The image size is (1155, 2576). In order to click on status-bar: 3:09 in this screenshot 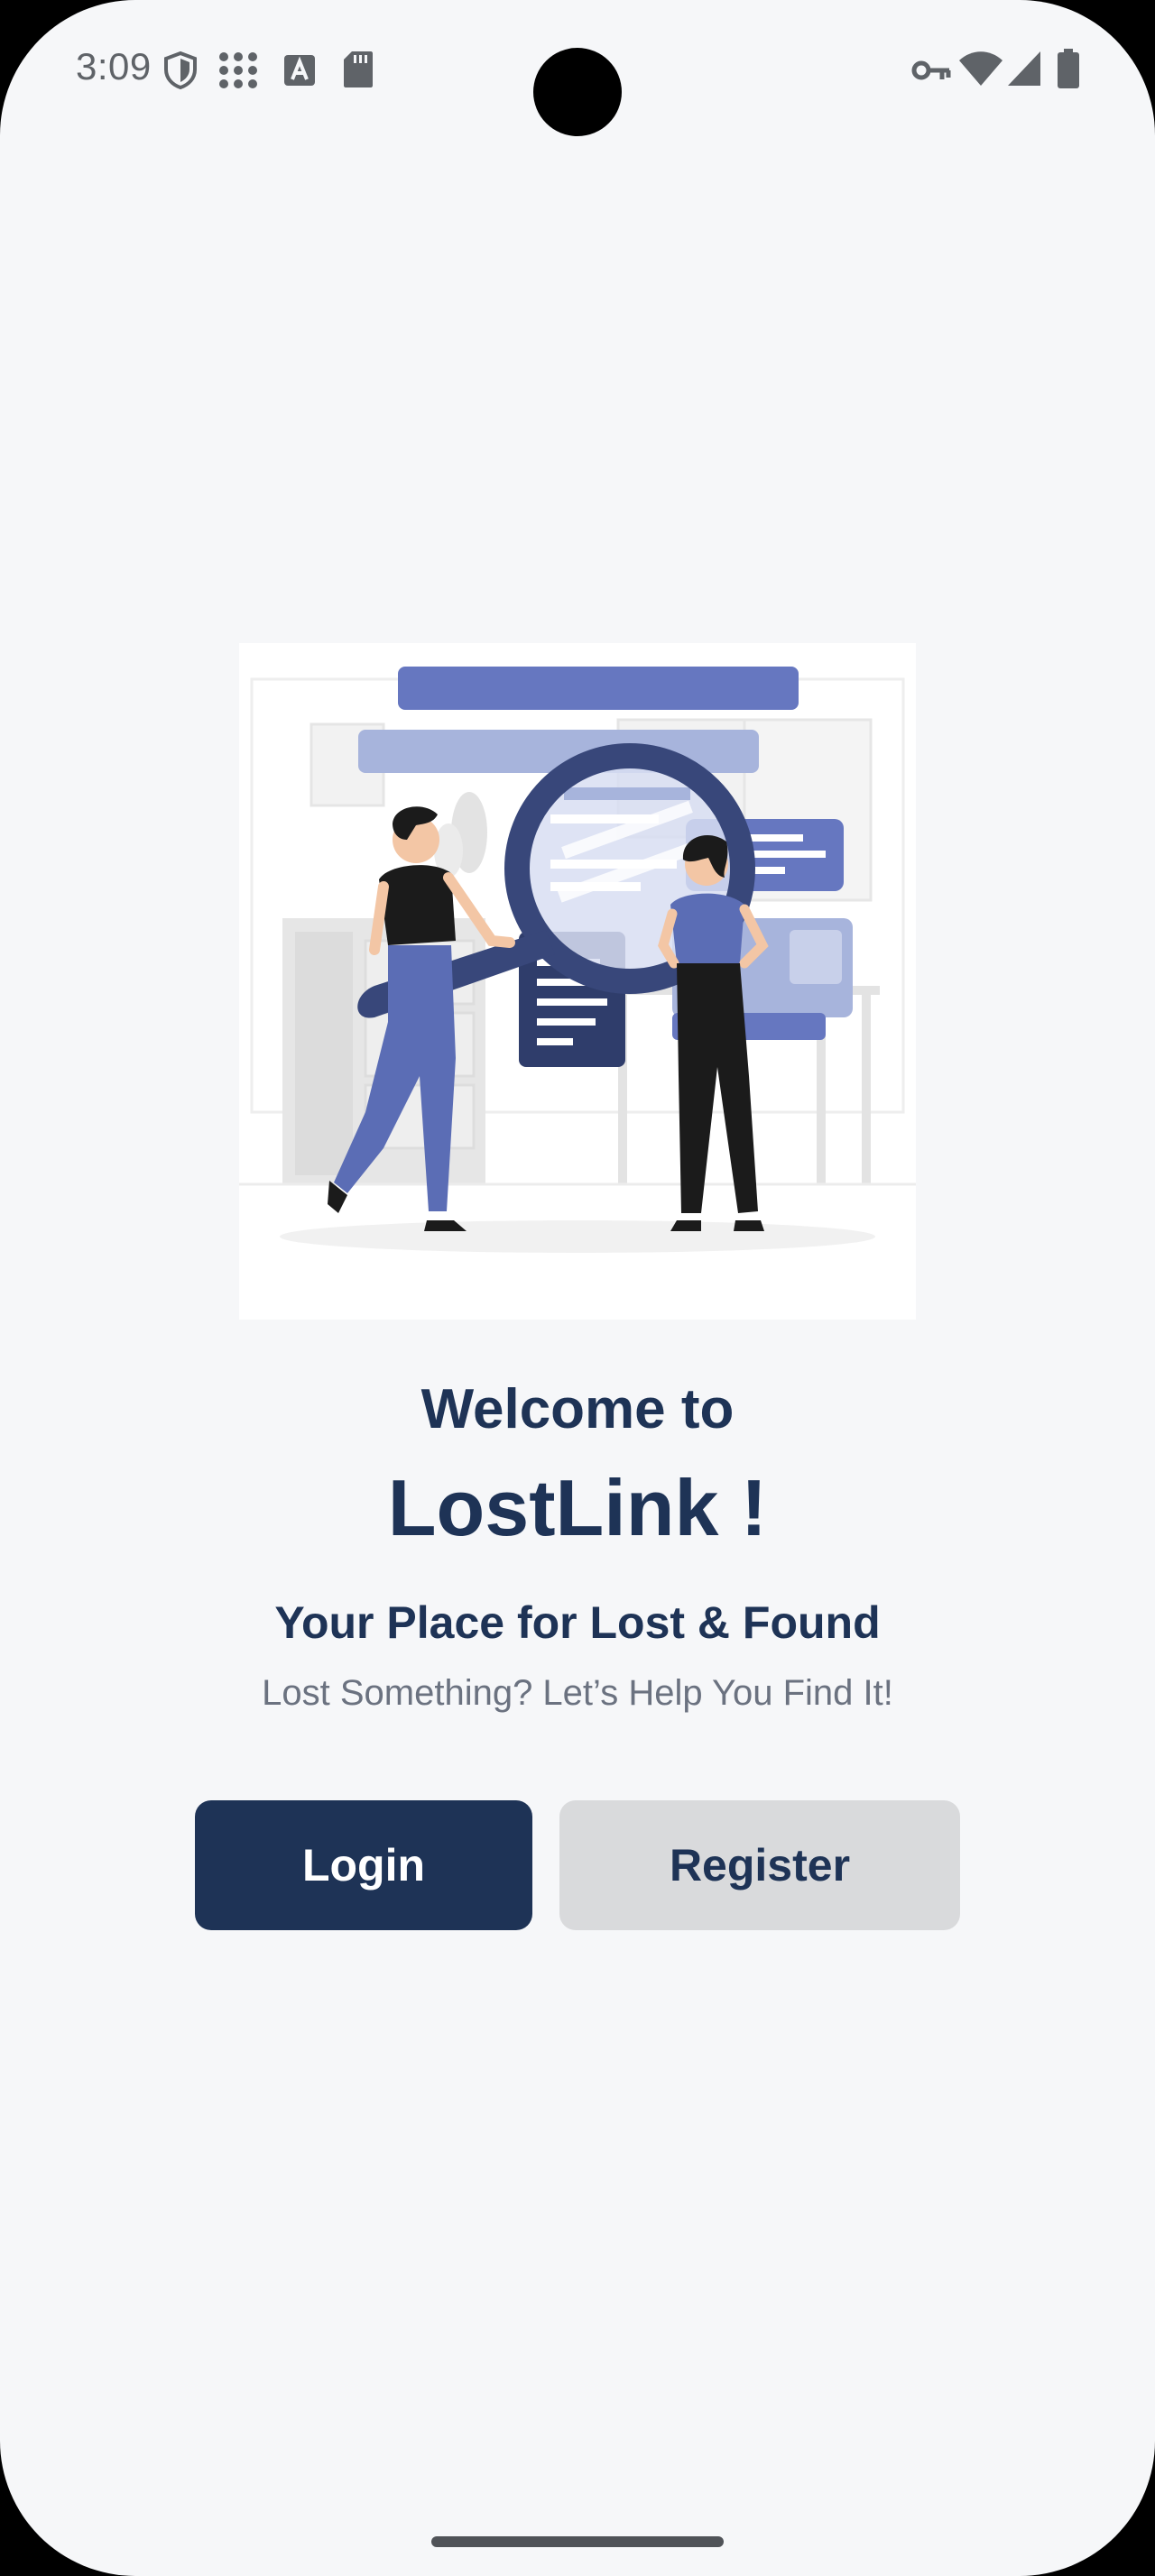, I will do `click(577, 72)`.